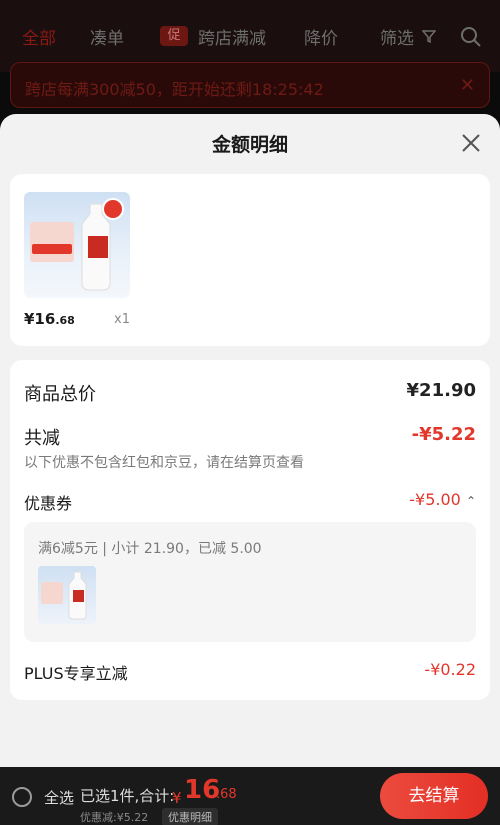  Describe the element at coordinates (226, 794) in the screenshot. I see `total-decimal: .68` at that location.